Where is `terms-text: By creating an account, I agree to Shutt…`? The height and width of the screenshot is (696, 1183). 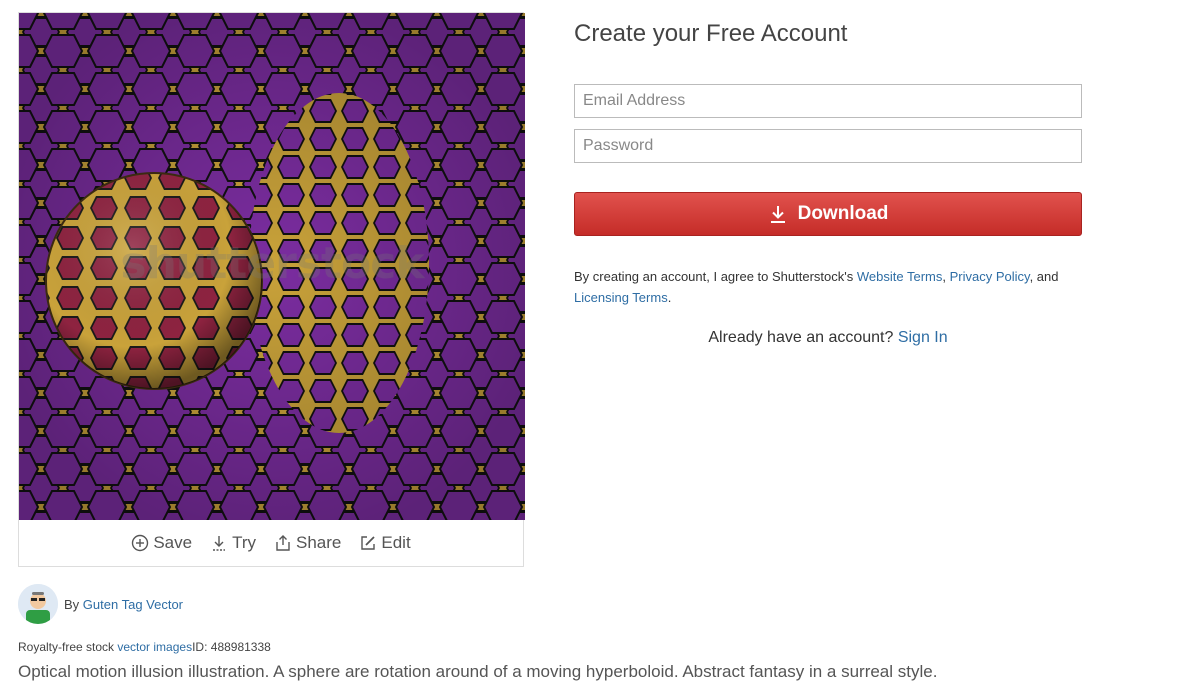
terms-text: By creating an account, I agree to Shutt… is located at coordinates (834, 287).